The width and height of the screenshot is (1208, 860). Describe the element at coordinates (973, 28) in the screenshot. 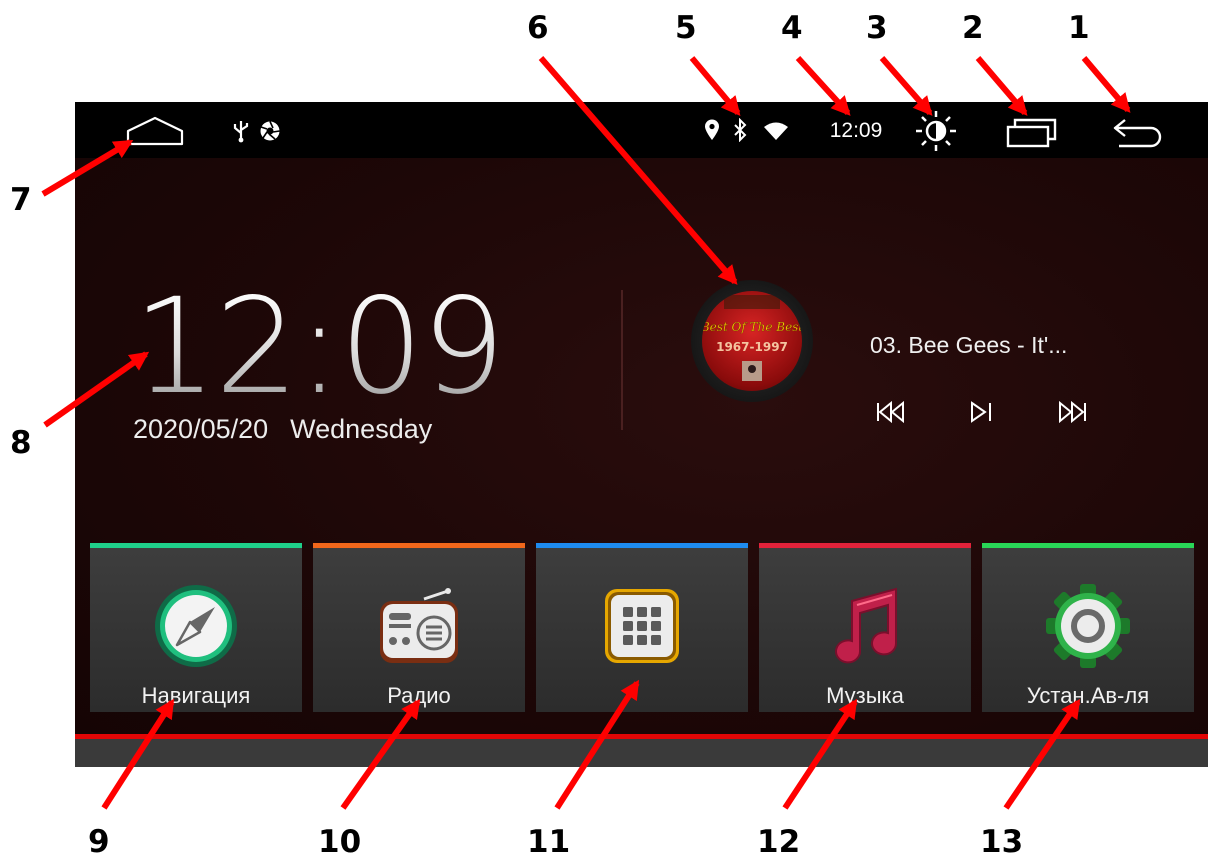

I see `callout-number-2: 2` at that location.